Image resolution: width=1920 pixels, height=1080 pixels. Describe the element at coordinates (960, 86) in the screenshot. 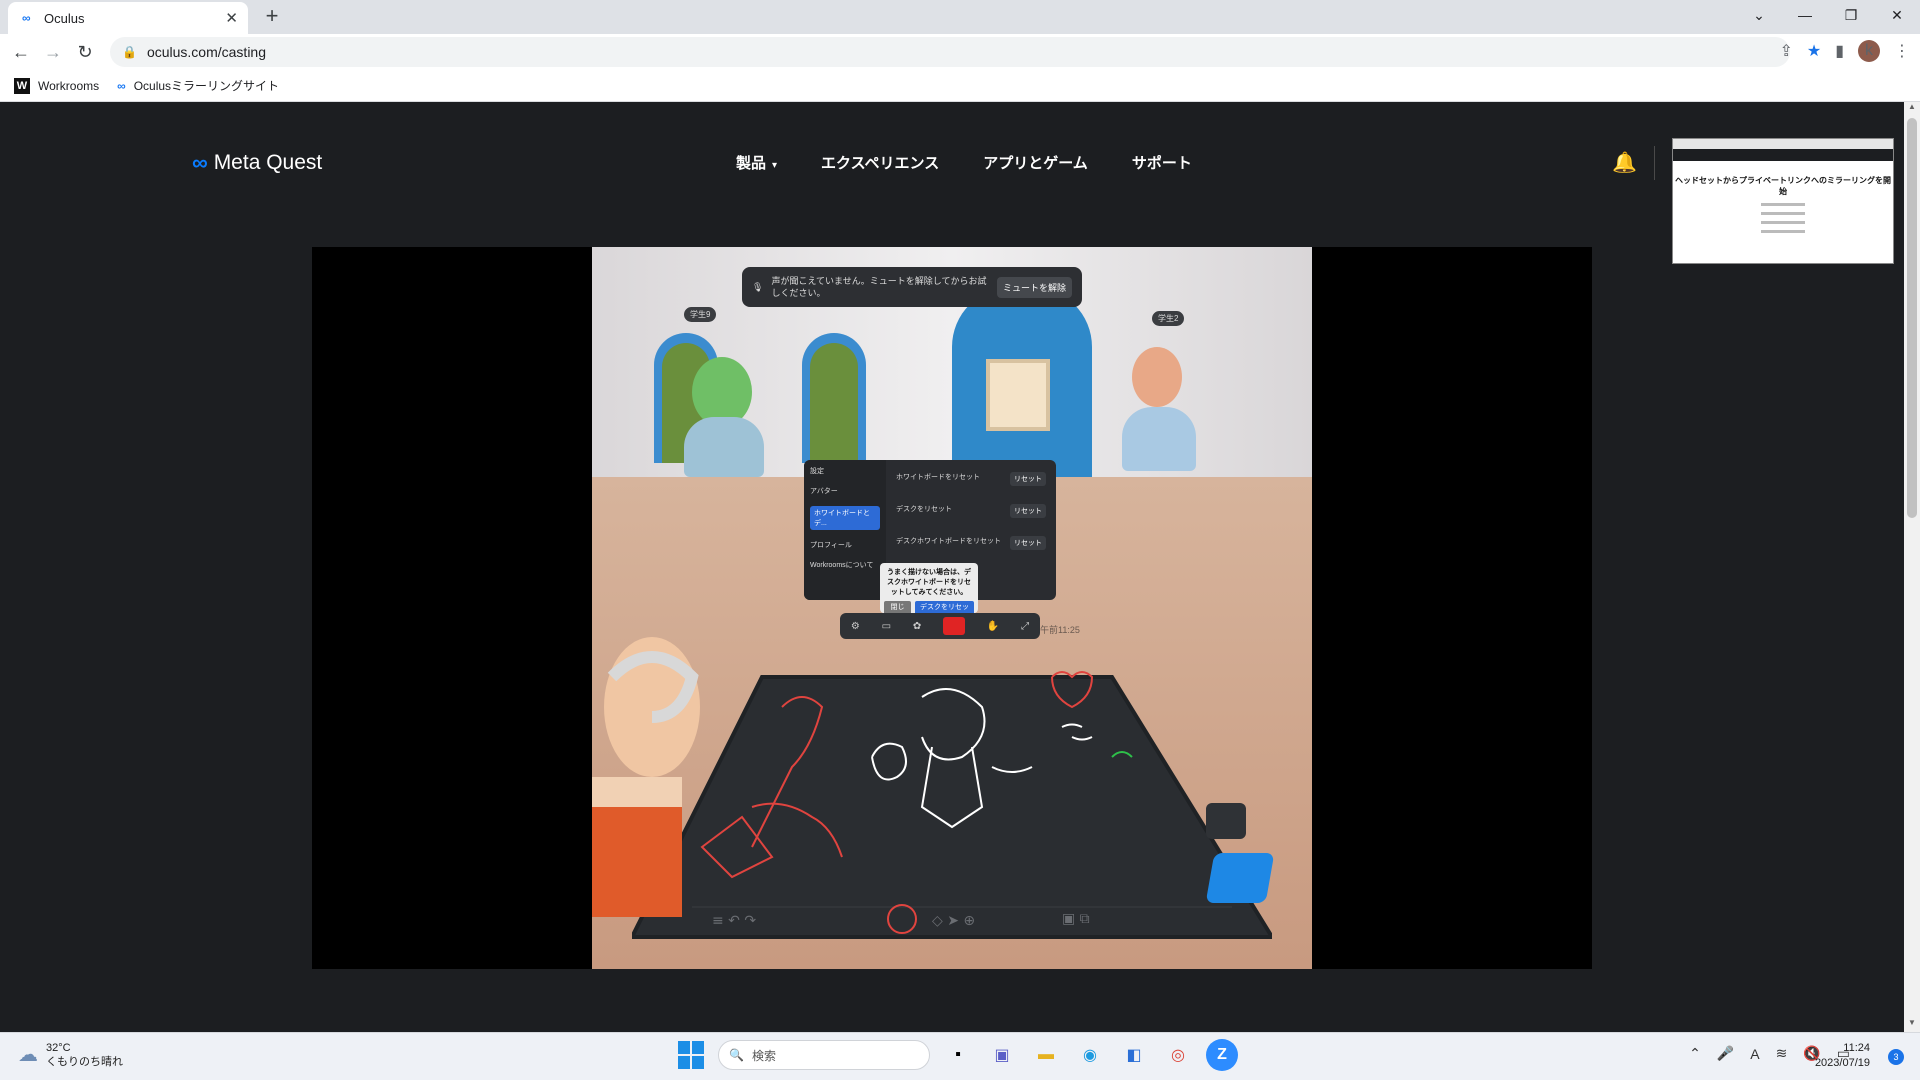

I see `bookmarks-bar: W Workrooms ∞ Oculusミラーリングサイト` at that location.